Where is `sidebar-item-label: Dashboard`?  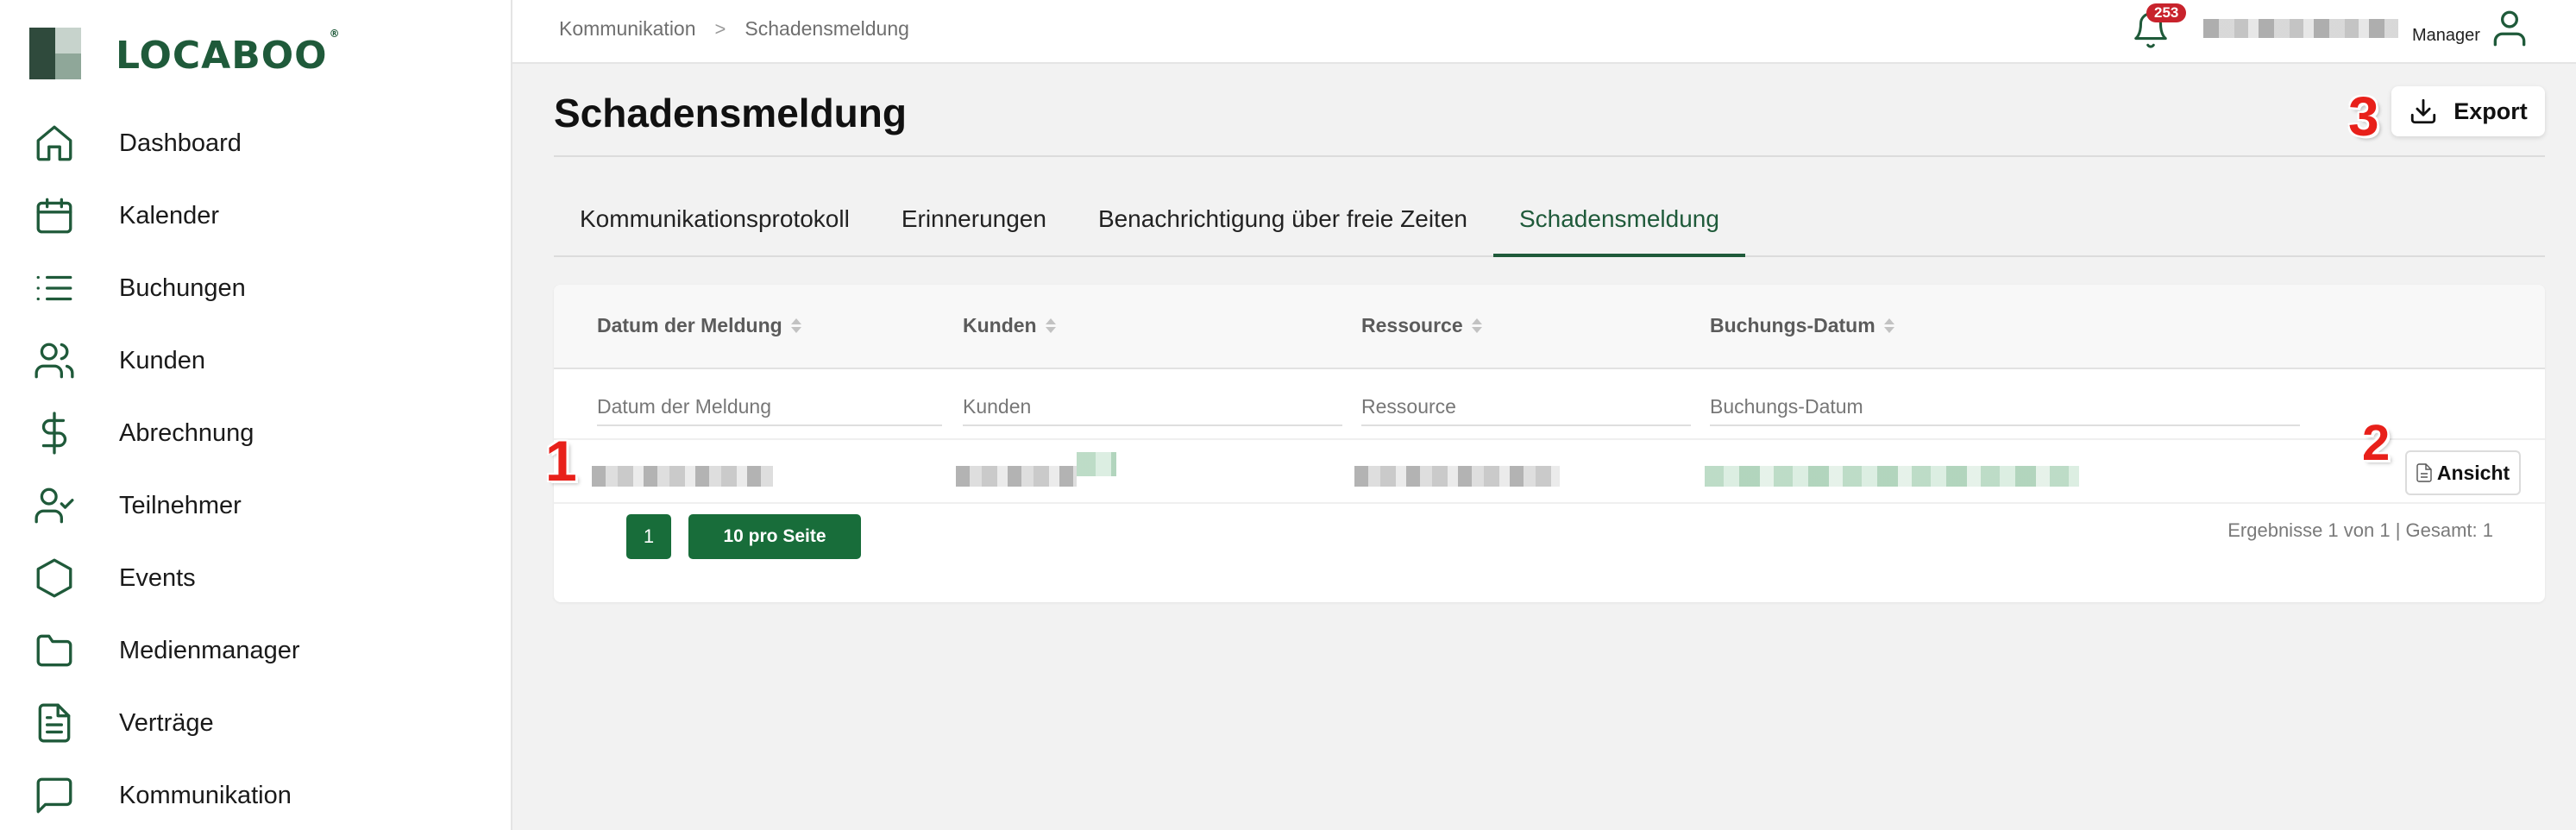 sidebar-item-label: Dashboard is located at coordinates (180, 143).